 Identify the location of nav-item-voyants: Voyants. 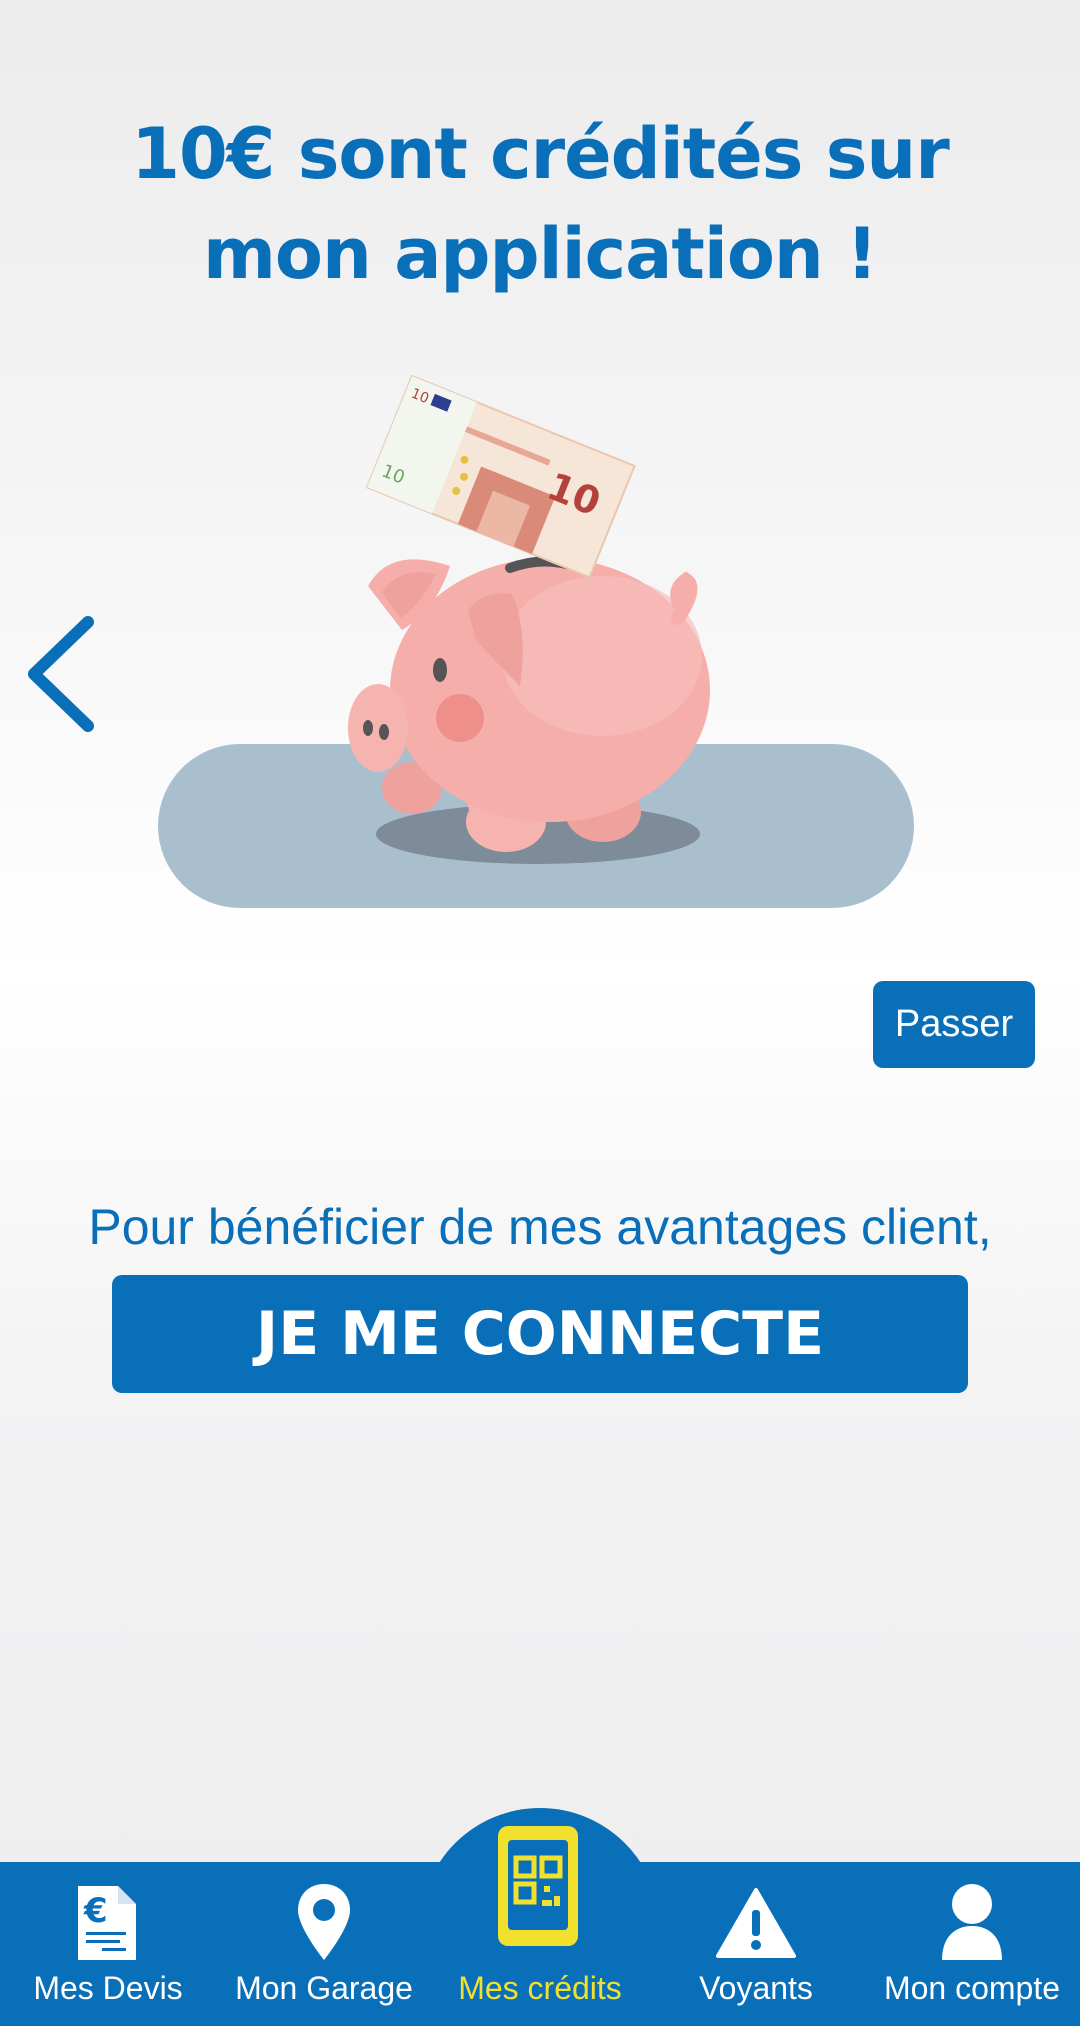
(756, 1944).